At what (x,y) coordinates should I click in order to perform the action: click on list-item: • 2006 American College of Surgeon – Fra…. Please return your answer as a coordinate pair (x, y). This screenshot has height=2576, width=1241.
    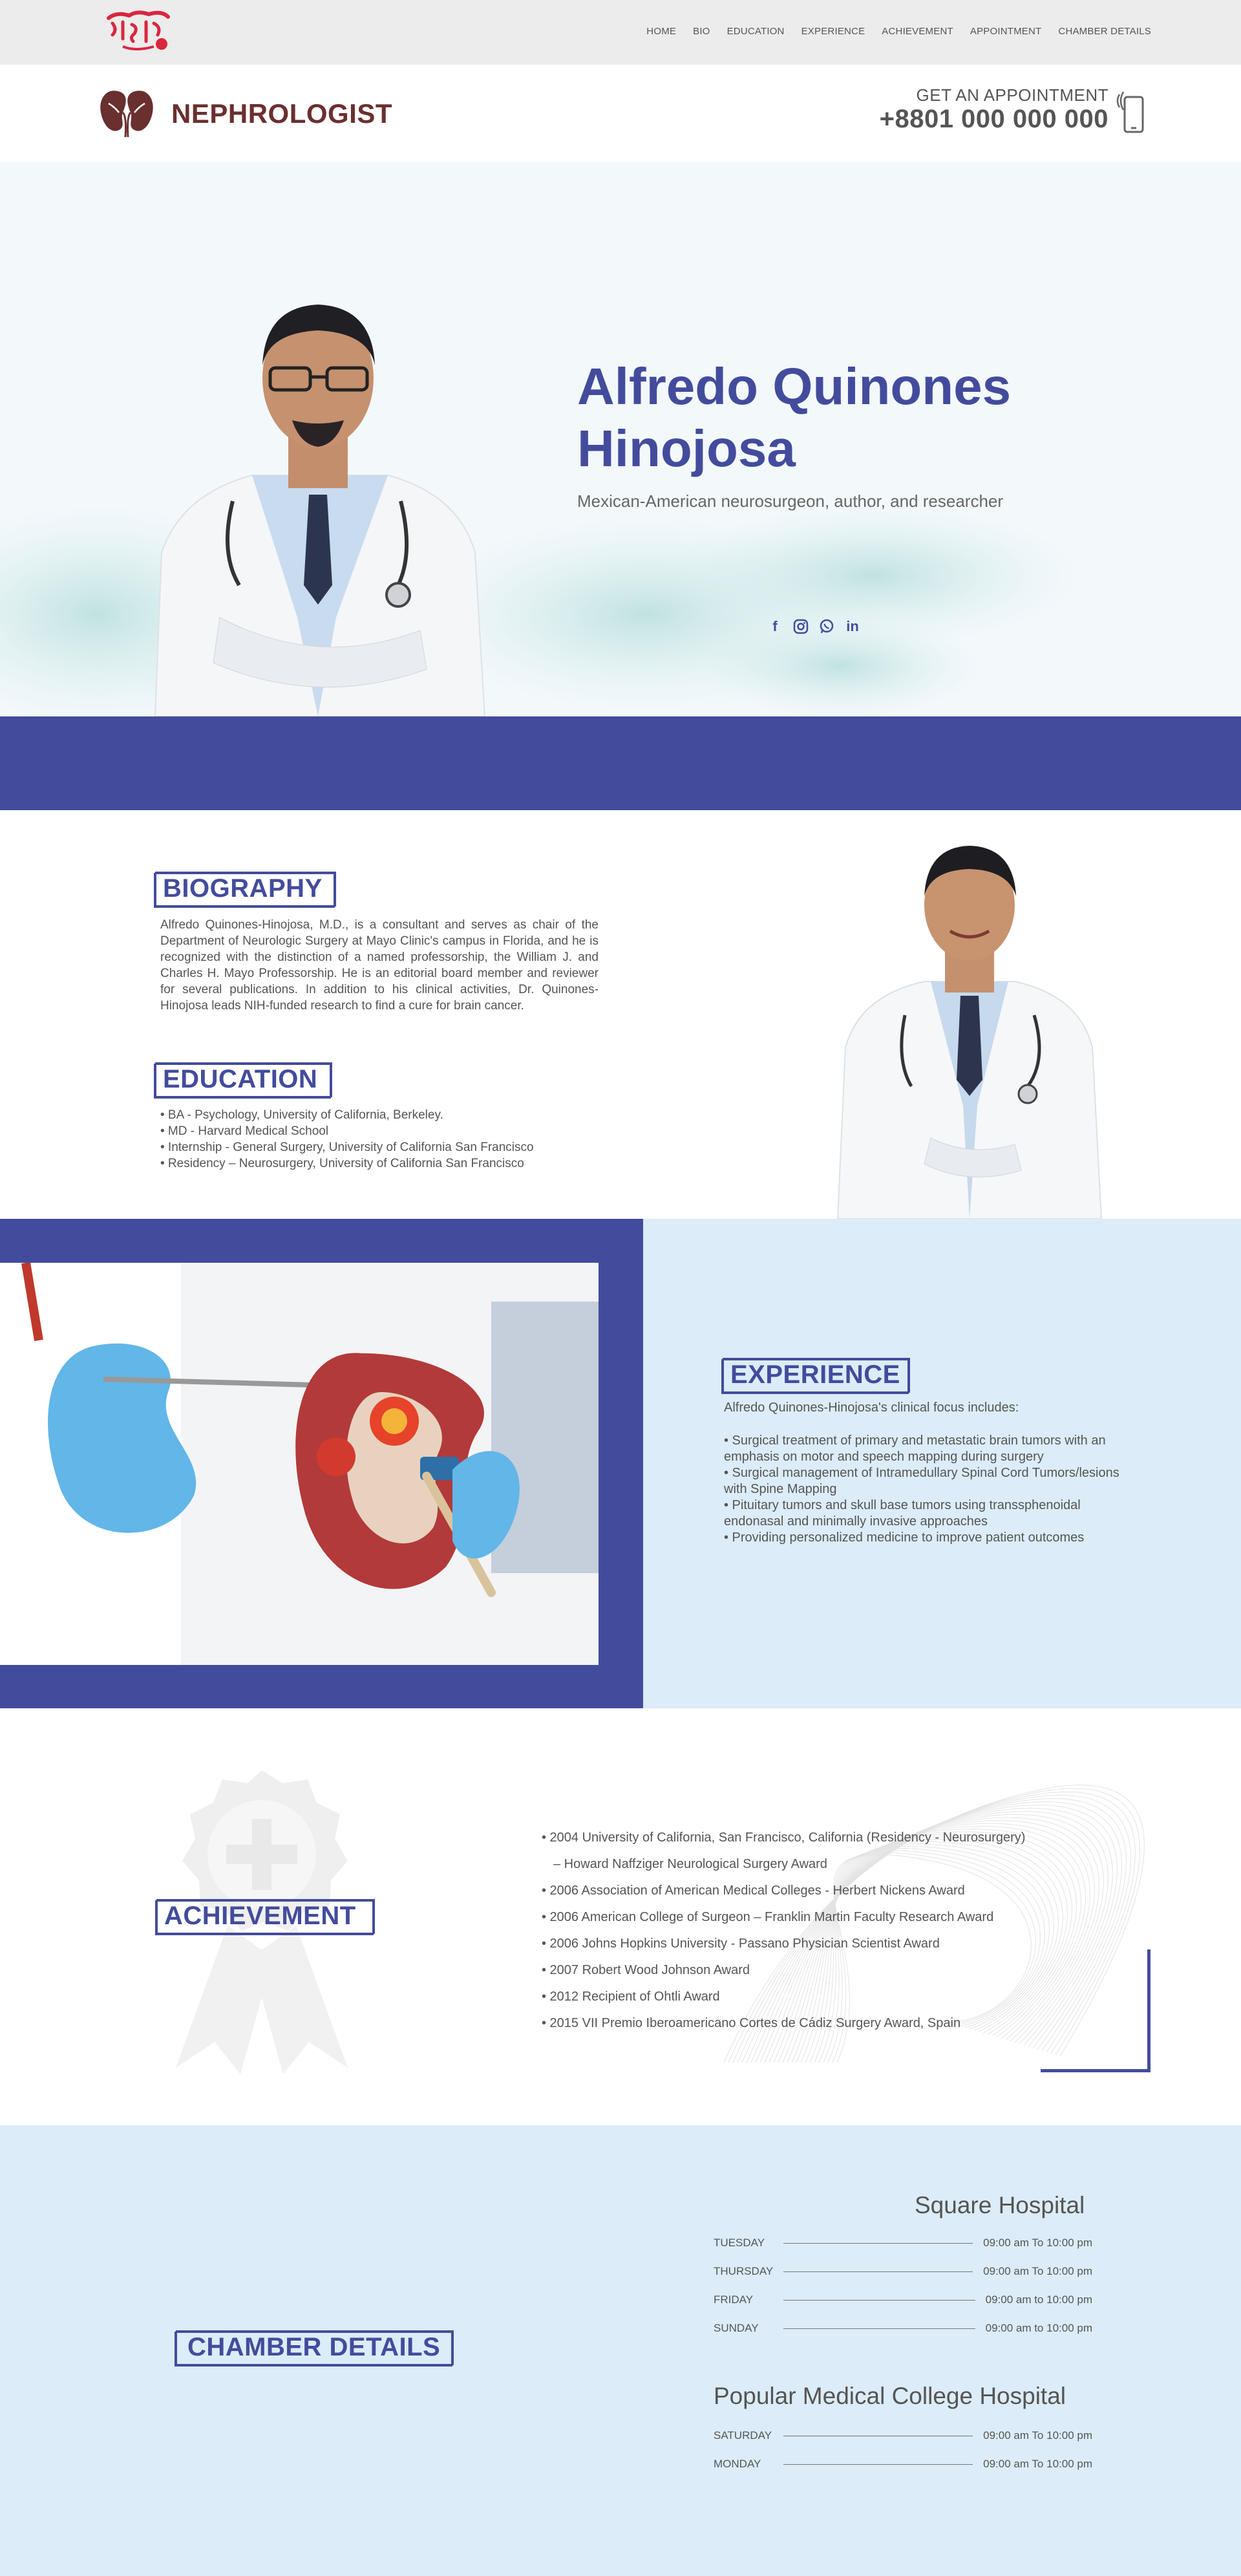
    Looking at the image, I should click on (768, 1917).